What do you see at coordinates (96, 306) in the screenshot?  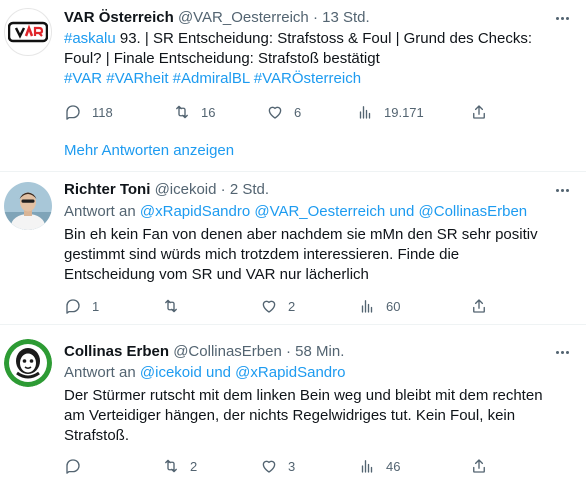 I see `reply-count: 1` at bounding box center [96, 306].